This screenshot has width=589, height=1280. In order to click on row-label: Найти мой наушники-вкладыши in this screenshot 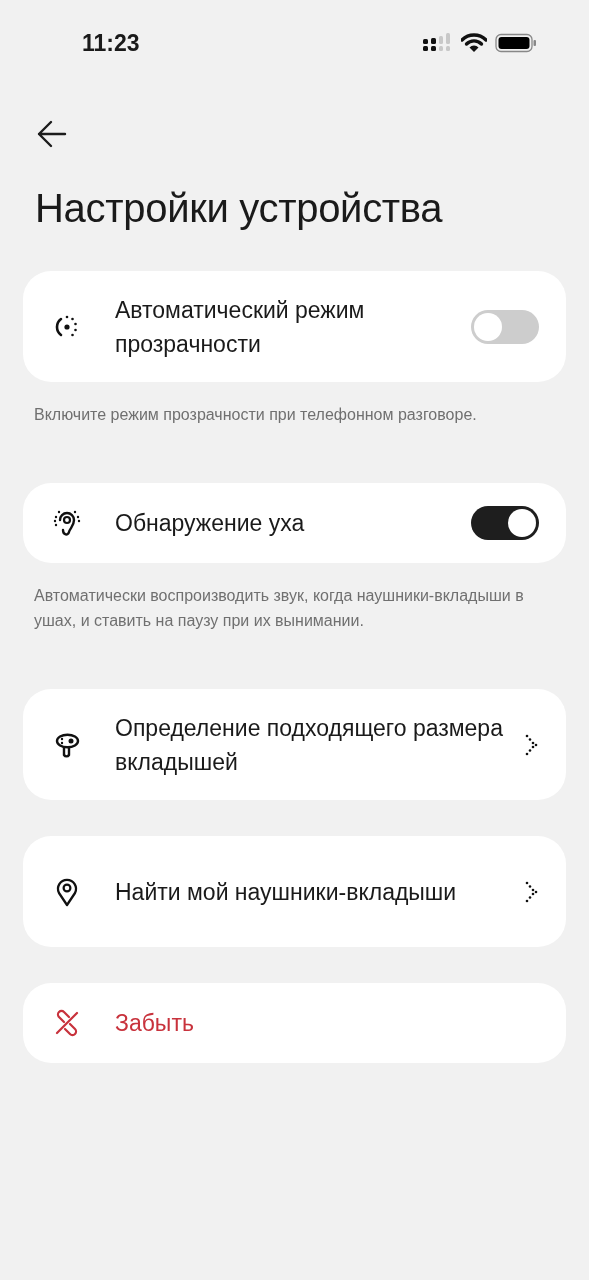, I will do `click(286, 892)`.